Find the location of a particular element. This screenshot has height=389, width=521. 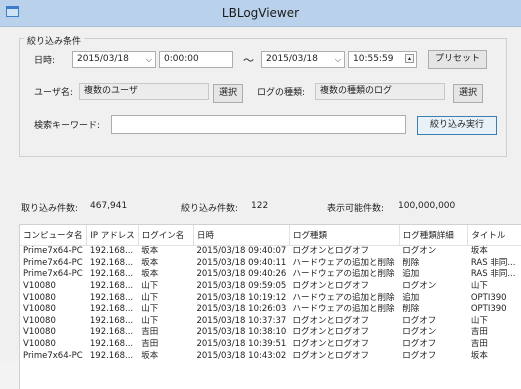

max-count-label: 表示可能件数: is located at coordinates (356, 209).